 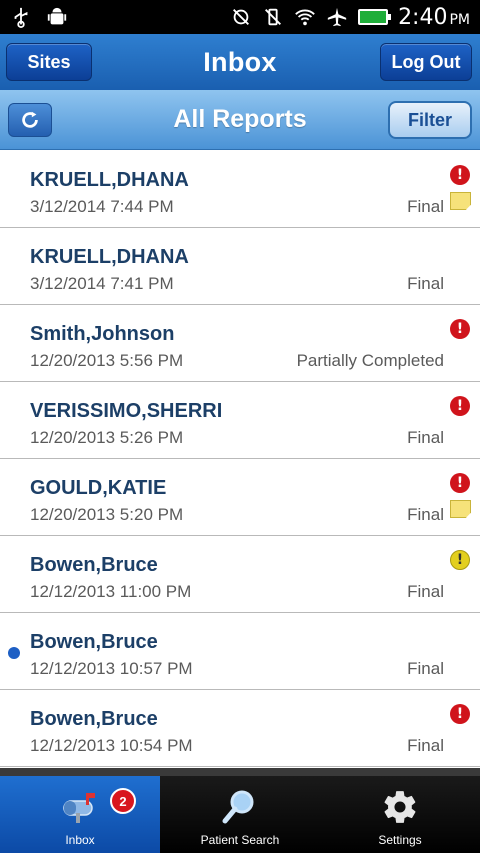 I want to click on vibrate-icon, so click(x=273, y=17).